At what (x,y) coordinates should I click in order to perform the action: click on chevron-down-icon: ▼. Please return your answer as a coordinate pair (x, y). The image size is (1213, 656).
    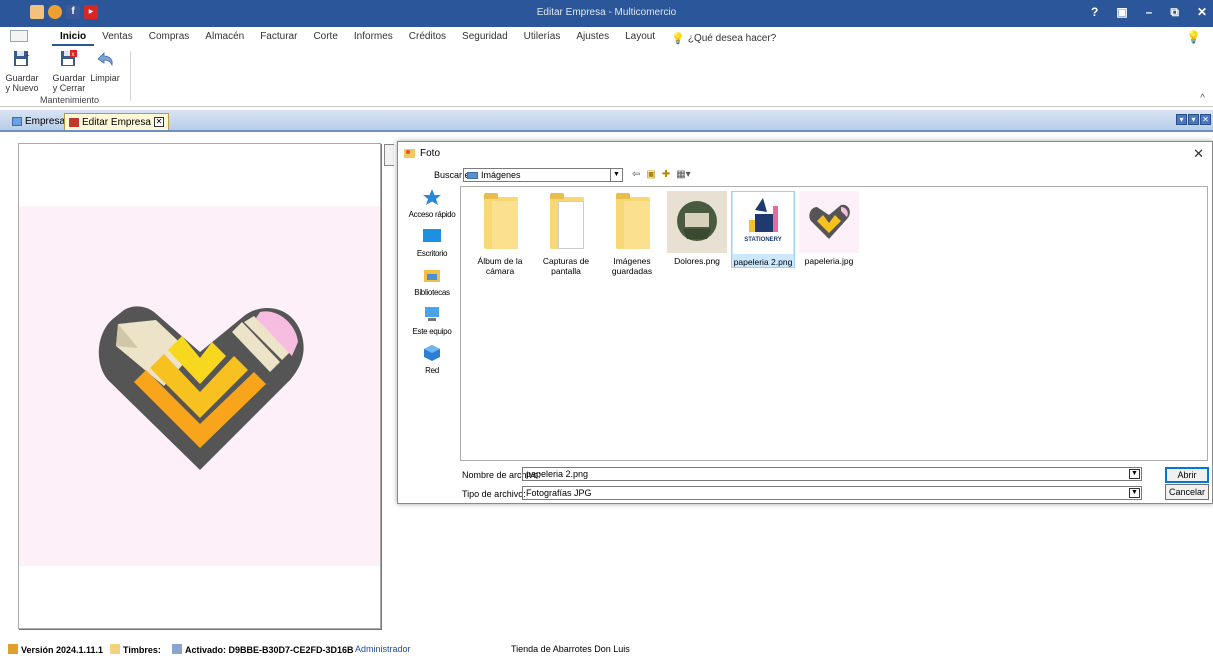
    Looking at the image, I should click on (616, 175).